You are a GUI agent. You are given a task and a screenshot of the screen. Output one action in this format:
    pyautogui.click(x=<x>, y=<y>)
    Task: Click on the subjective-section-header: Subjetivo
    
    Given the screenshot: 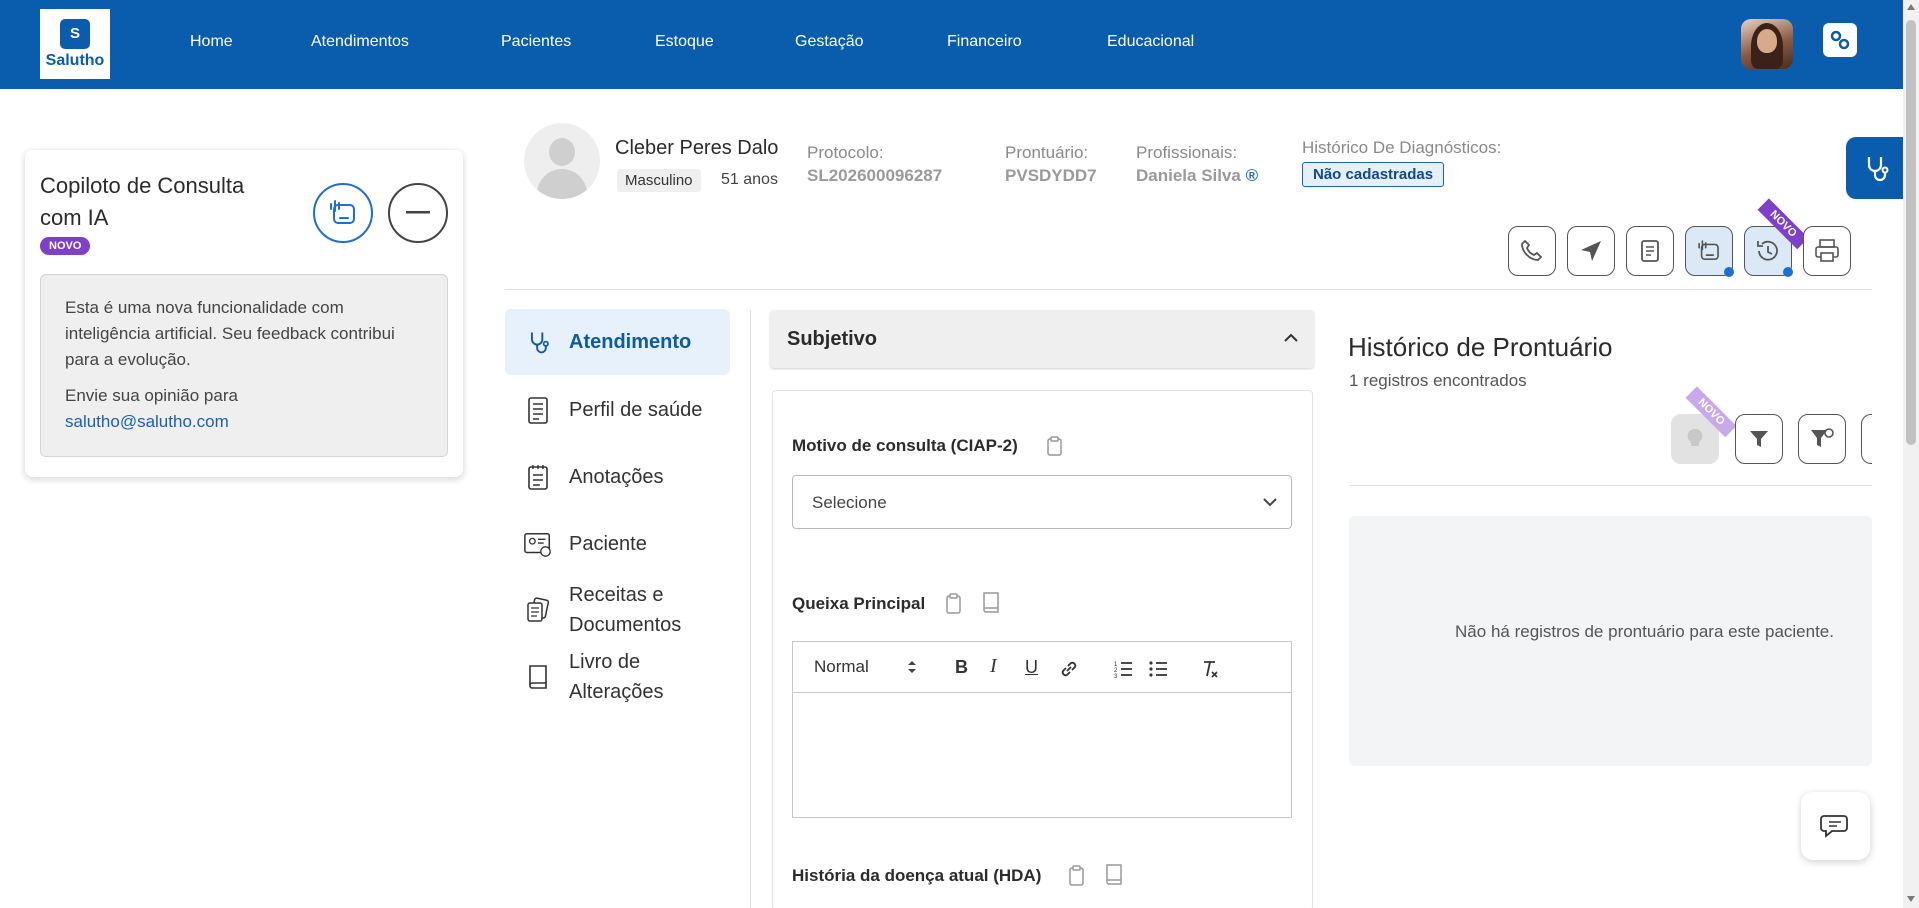 What is the action you would take?
    pyautogui.click(x=1042, y=339)
    